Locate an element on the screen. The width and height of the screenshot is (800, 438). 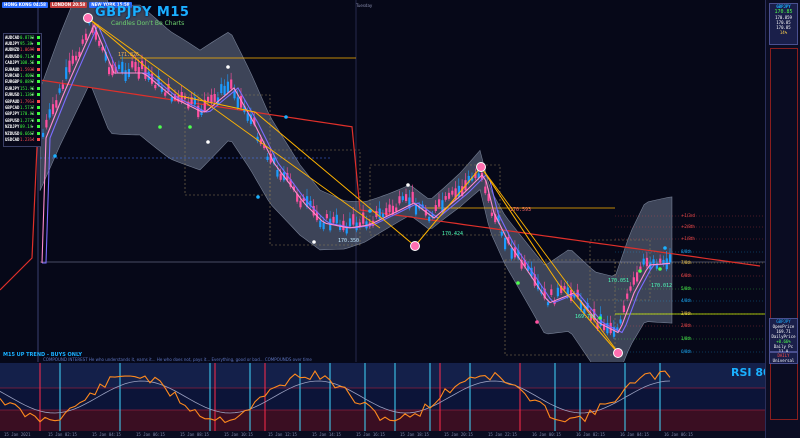
pair-name: EURGBP is located at coordinates (12, 82).